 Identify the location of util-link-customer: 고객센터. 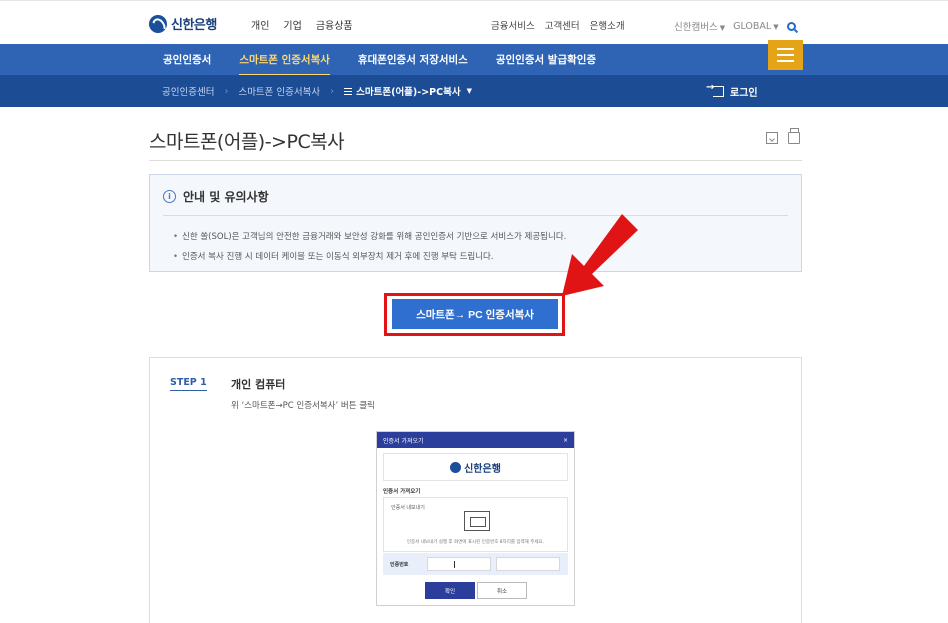
(562, 25).